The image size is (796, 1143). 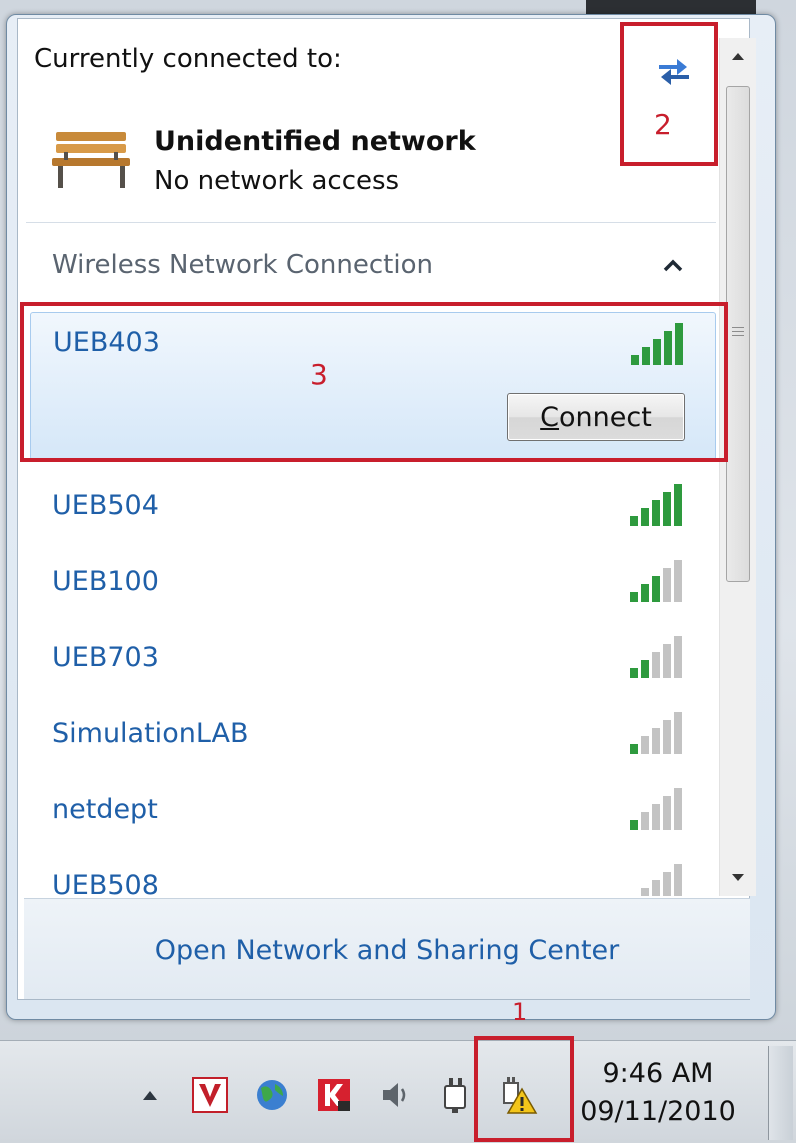 I want to click on antivirus-tray-button, so click(x=210, y=1095).